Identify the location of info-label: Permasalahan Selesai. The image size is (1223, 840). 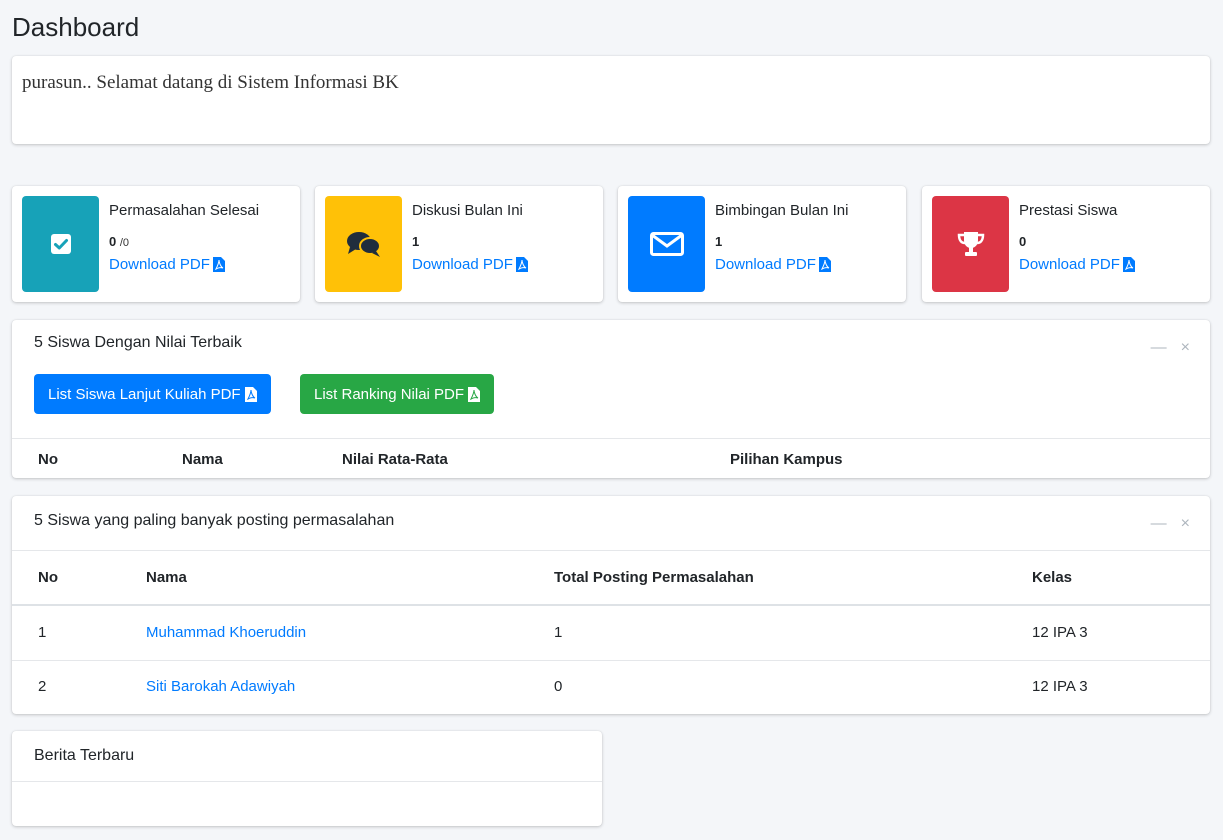
(184, 210).